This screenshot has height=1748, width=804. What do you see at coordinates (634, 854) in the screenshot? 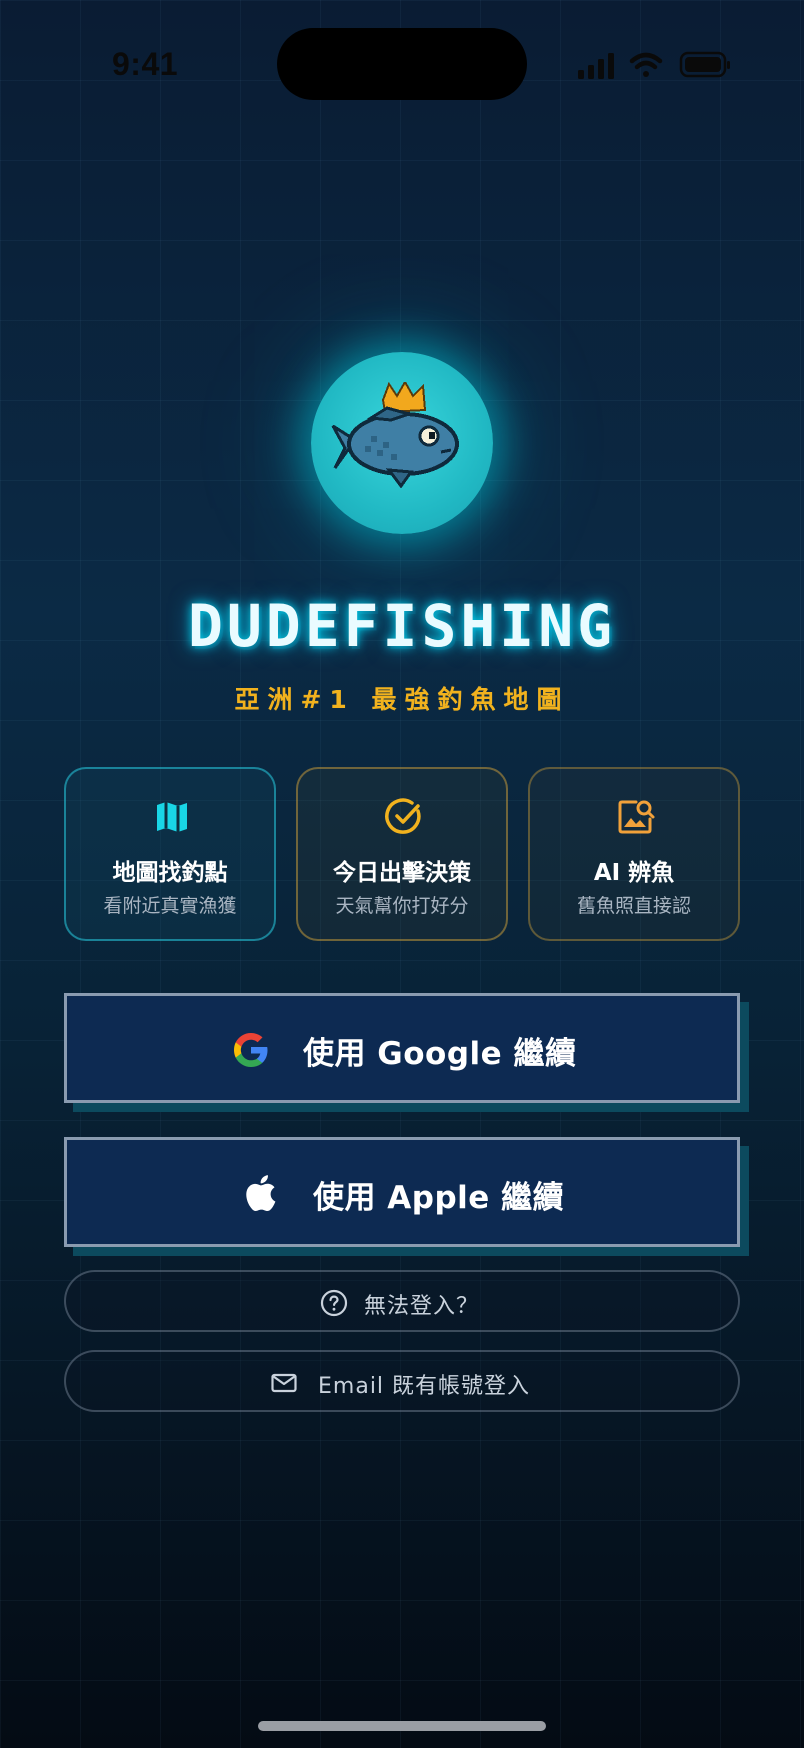
I see `feature-card-ai-fish: AI 辨魚 舊魚照直接認` at bounding box center [634, 854].